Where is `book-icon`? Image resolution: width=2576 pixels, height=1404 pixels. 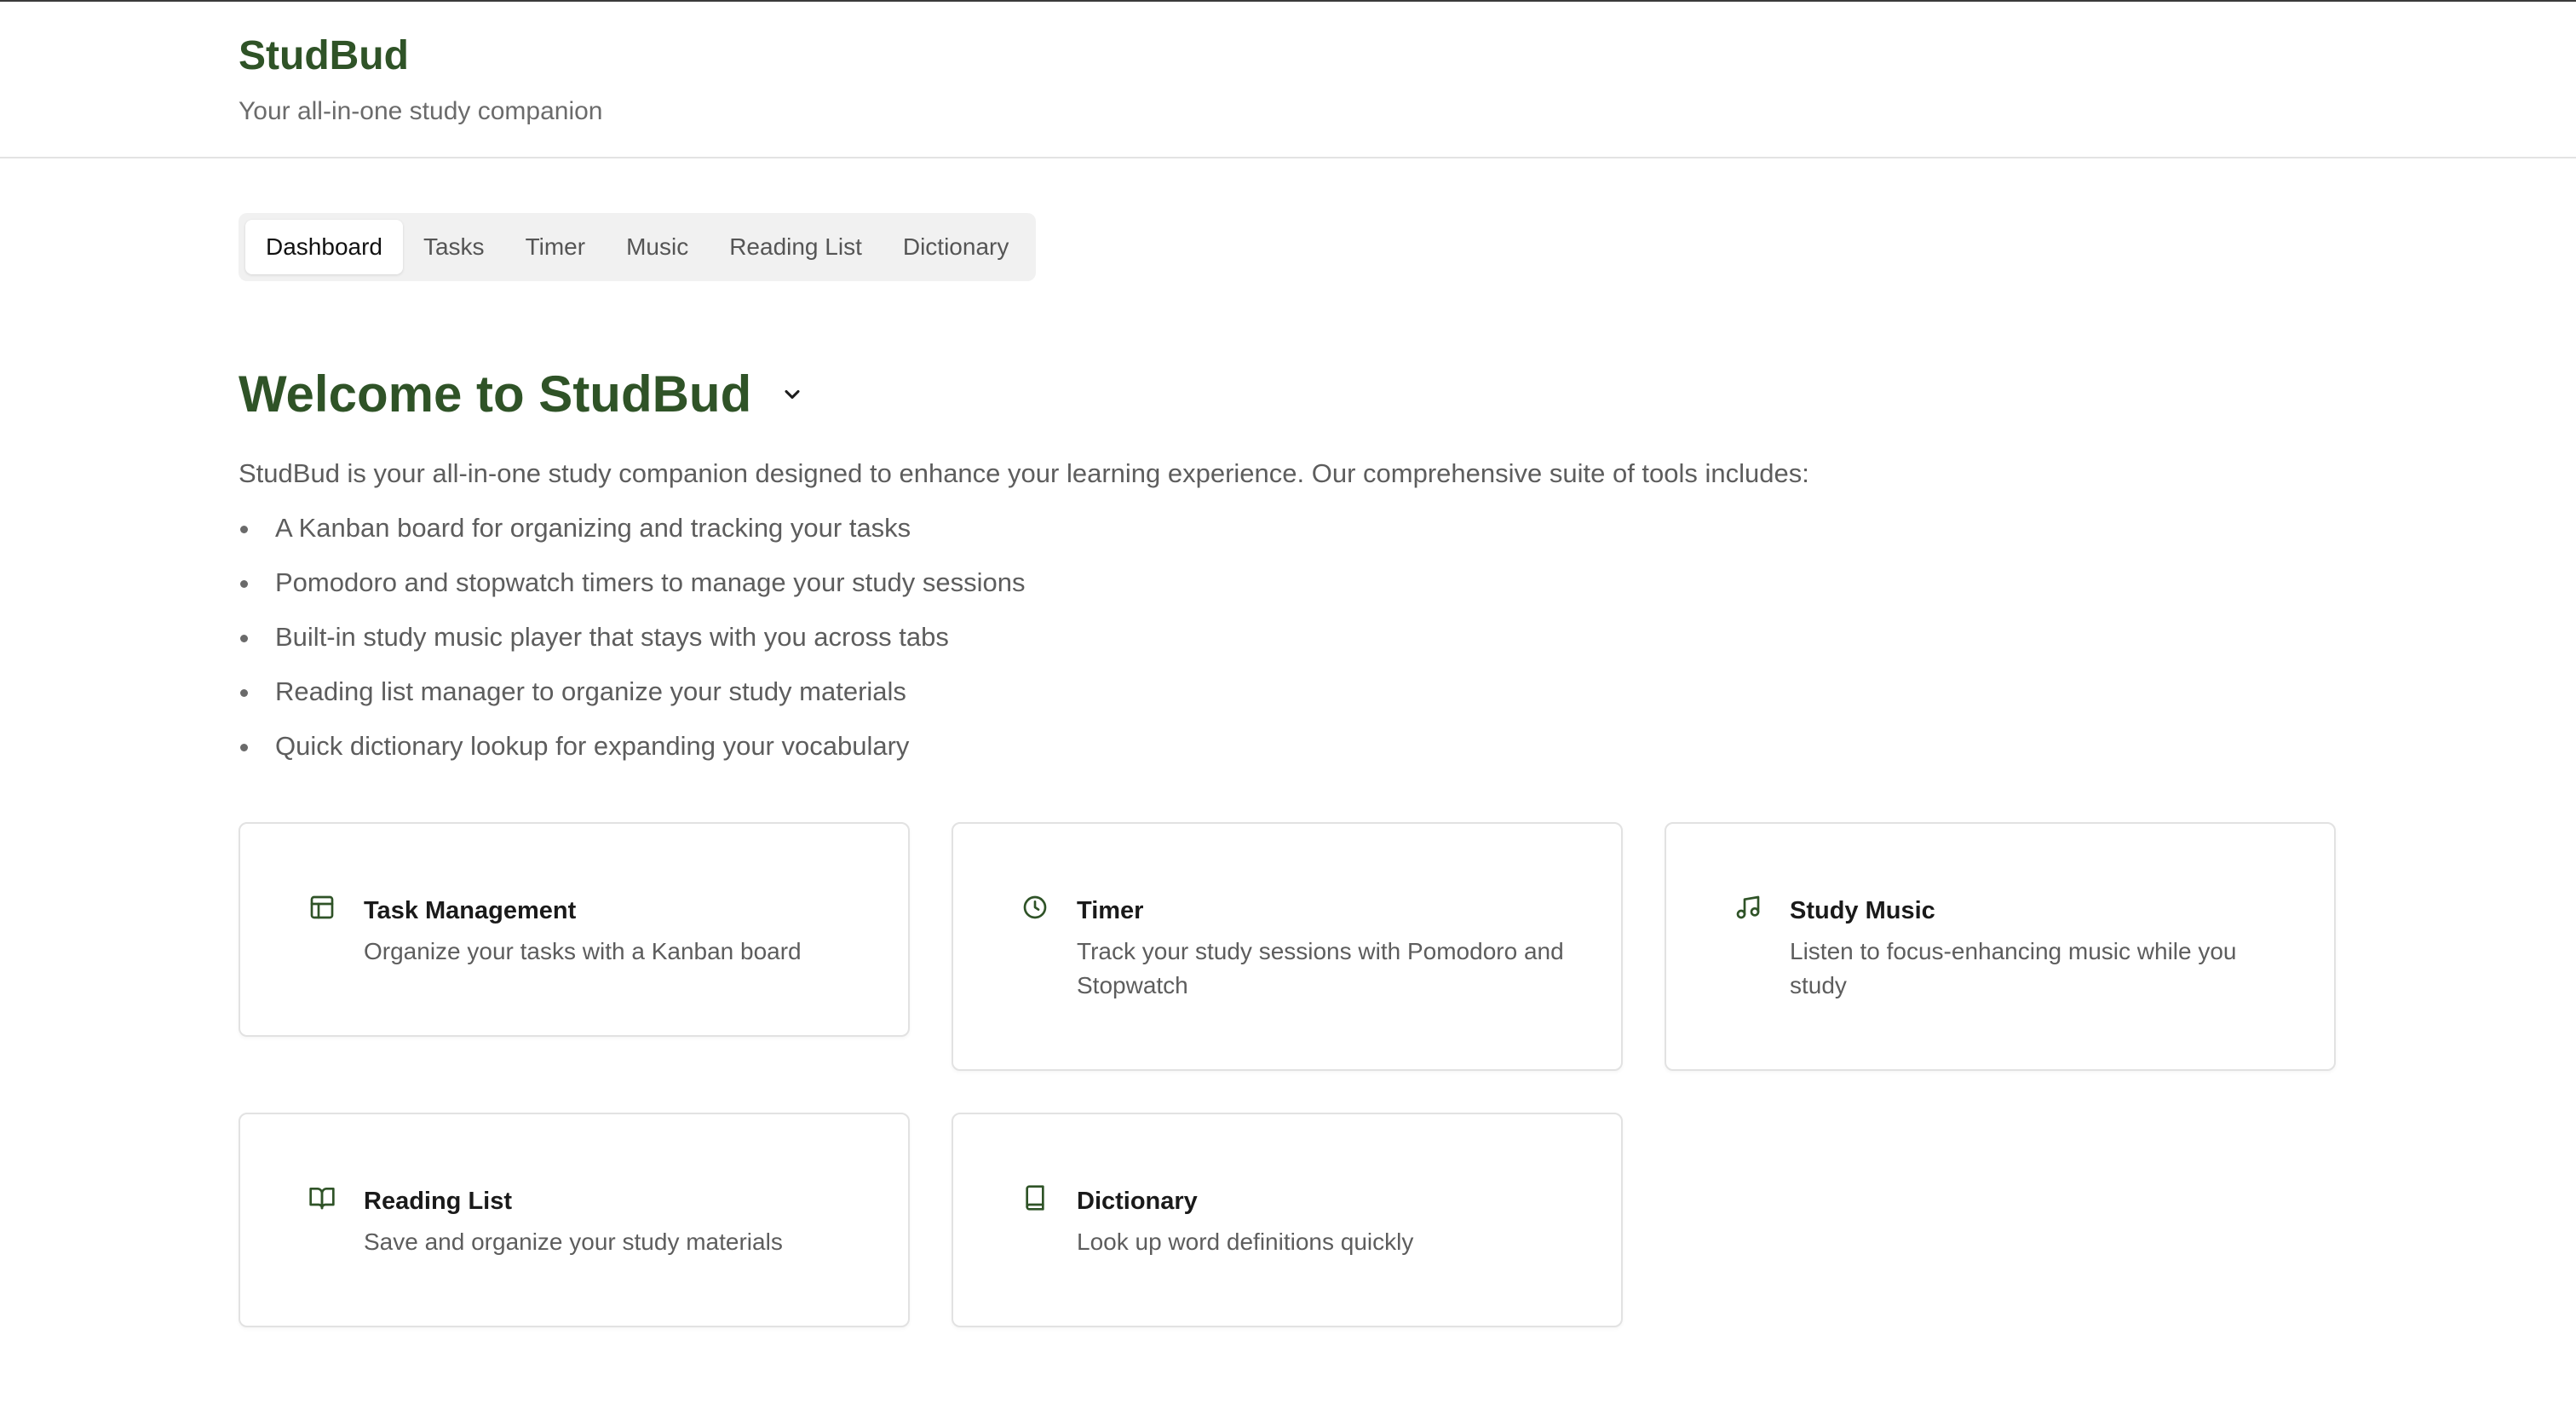
book-icon is located at coordinates (1035, 1197).